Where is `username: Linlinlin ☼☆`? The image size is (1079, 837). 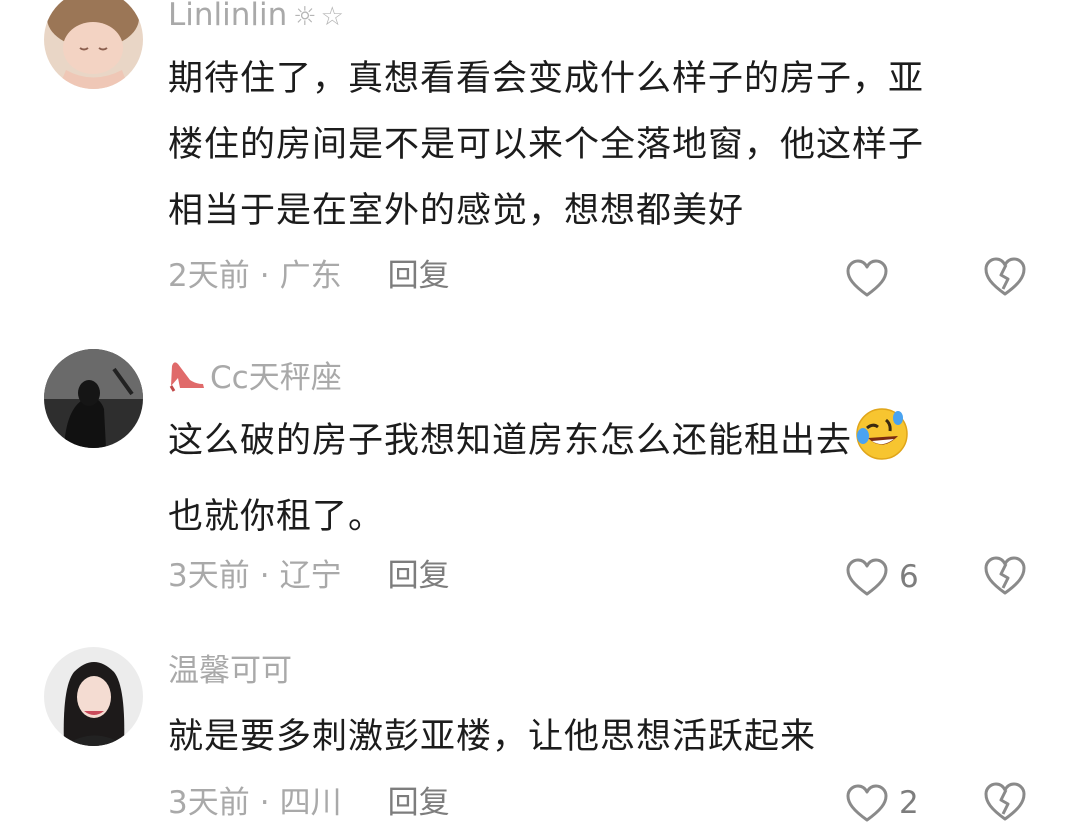 username: Linlinlin ☼☆ is located at coordinates (258, 15).